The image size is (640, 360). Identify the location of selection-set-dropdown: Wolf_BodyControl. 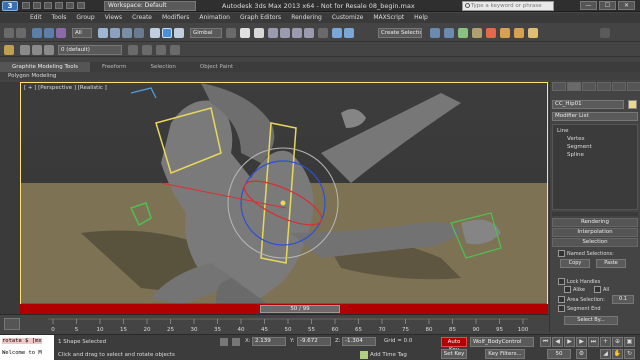
(502, 342).